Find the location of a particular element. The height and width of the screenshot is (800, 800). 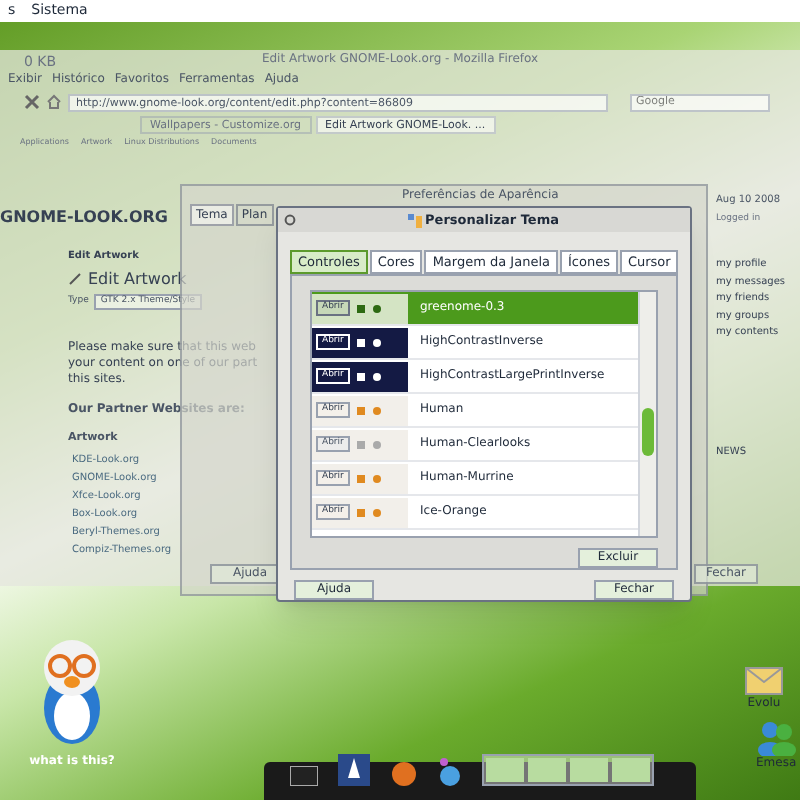

page-heading: Edit Artwork is located at coordinates (137, 279).